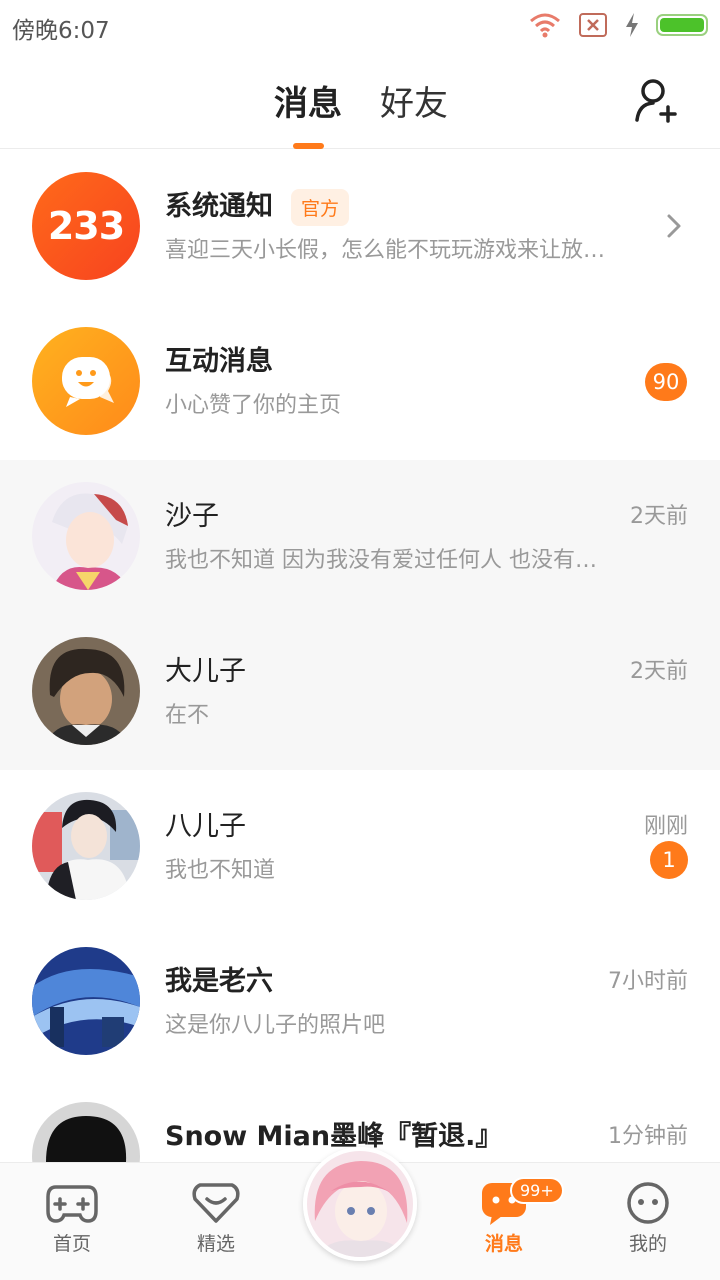  I want to click on conversation-name: 我是老六, so click(219, 981).